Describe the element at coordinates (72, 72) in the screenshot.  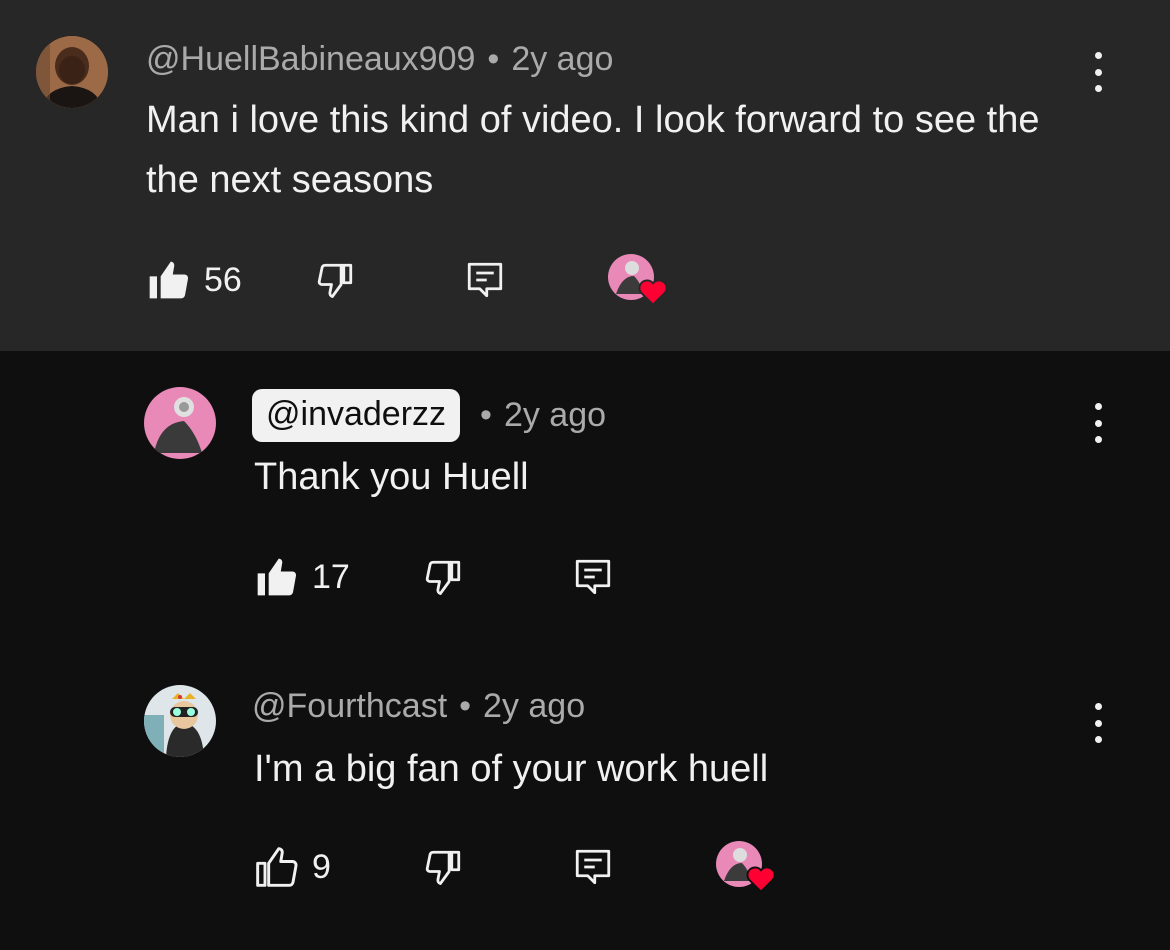
I see `avatar-huell` at that location.